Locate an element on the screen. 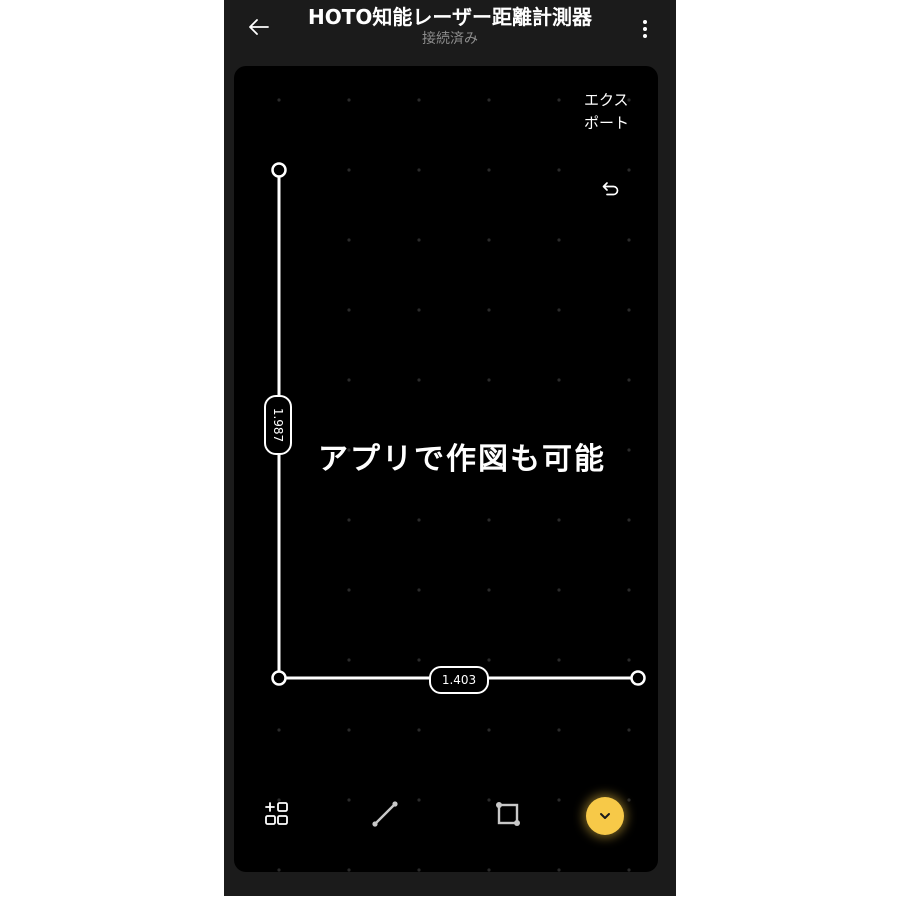 The image size is (900, 900). app-header: HOTO知能レーザー距離計測器 接続済み is located at coordinates (450, 31).